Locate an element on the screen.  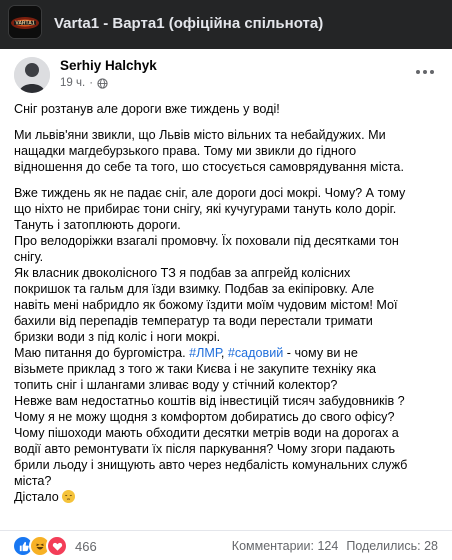
comments-count: Комментарии: 124 is located at coordinates (285, 546).